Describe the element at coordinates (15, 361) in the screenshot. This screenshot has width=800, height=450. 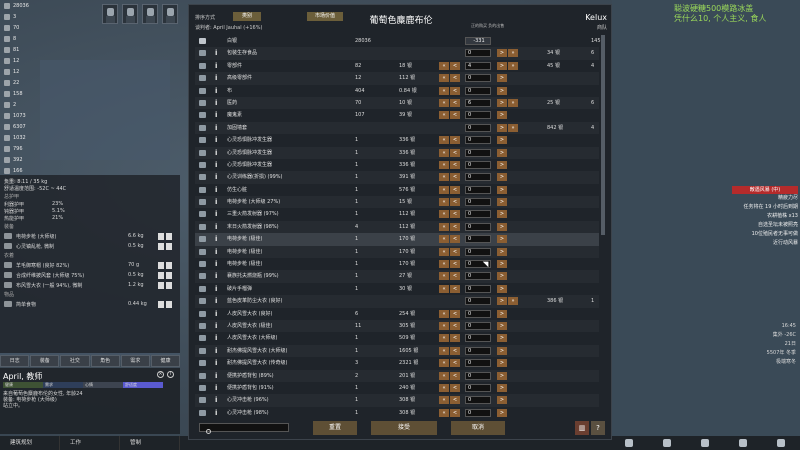
I see `tab-0: 日志` at that location.